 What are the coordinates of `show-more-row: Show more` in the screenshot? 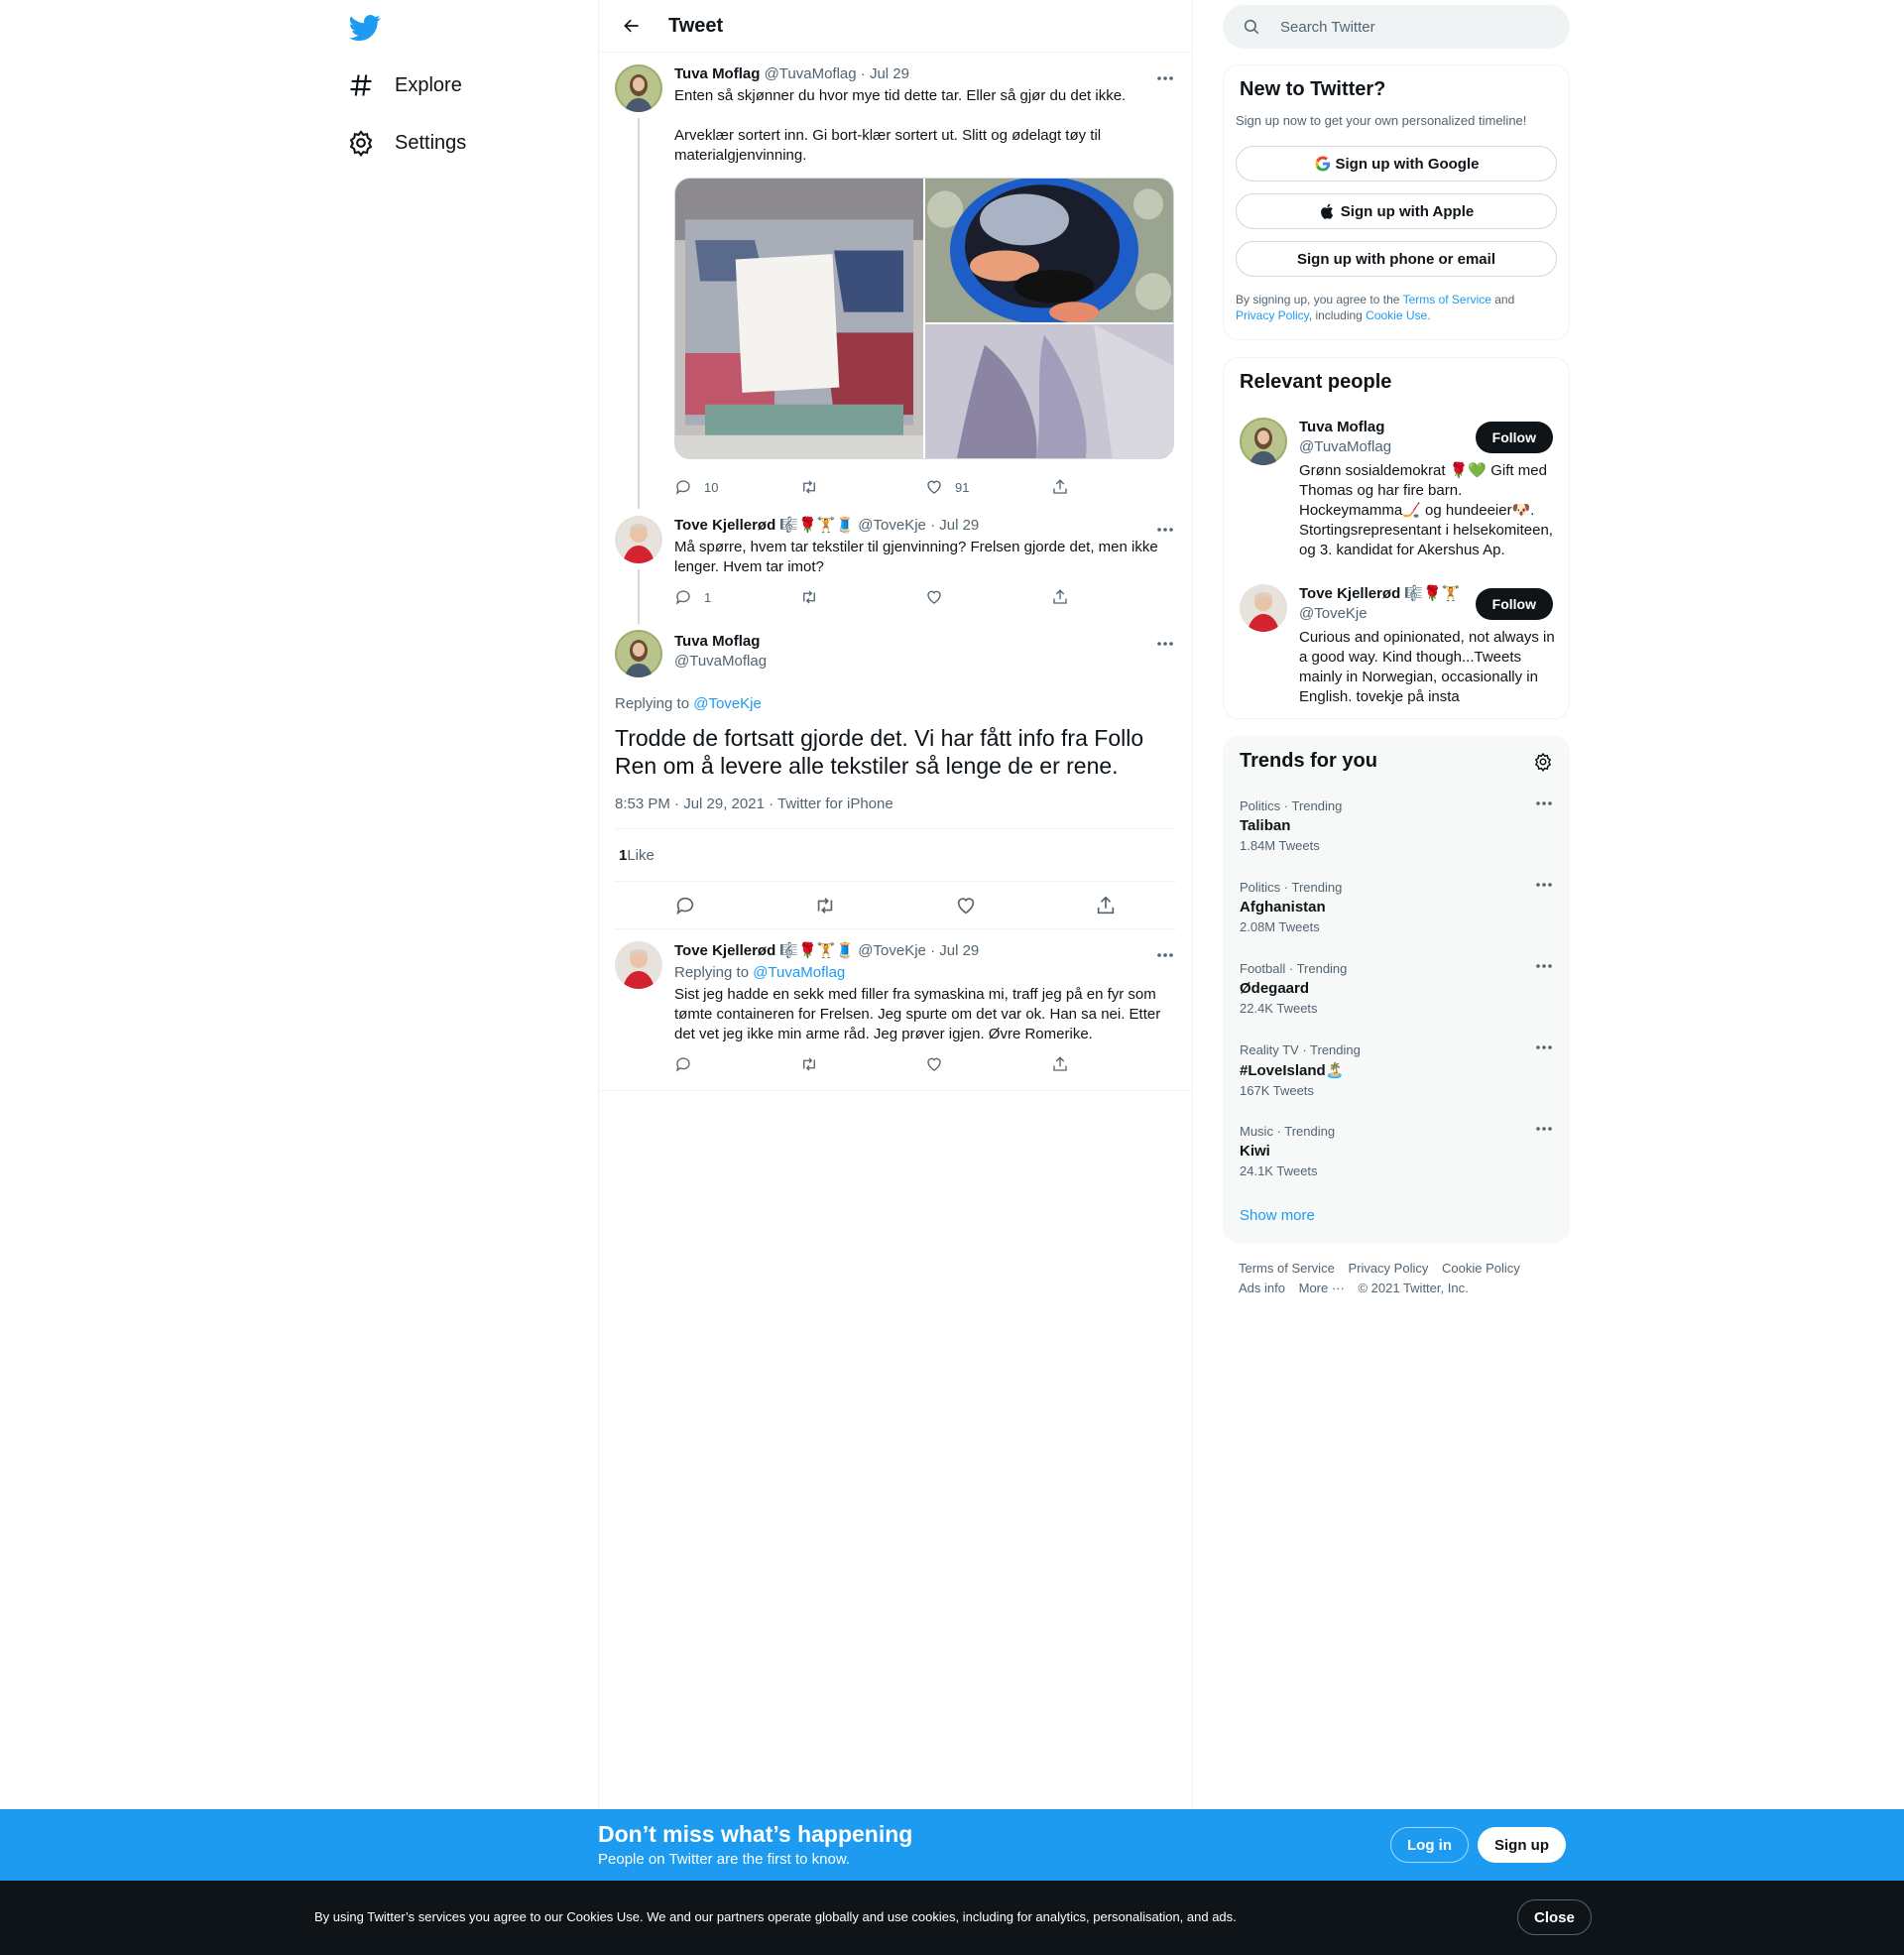 It's located at (1396, 1216).